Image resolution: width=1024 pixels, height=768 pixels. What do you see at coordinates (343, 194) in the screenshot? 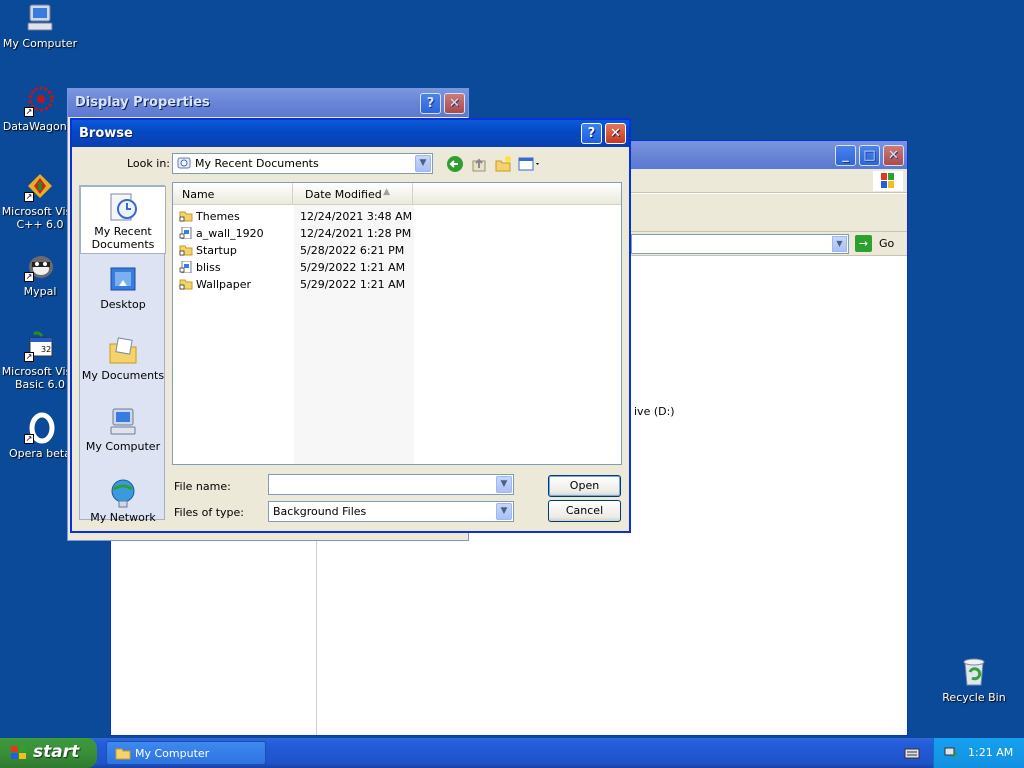
I see `column-header-label: Date Modified` at bounding box center [343, 194].